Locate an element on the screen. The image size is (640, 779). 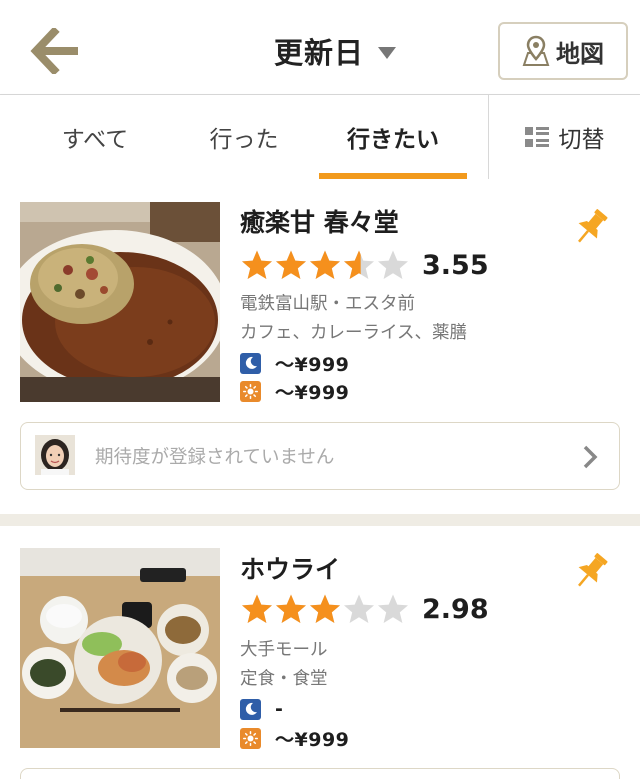
restaurant-genre: カフェ、カレーライス、薬膳 is located at coordinates (353, 333).